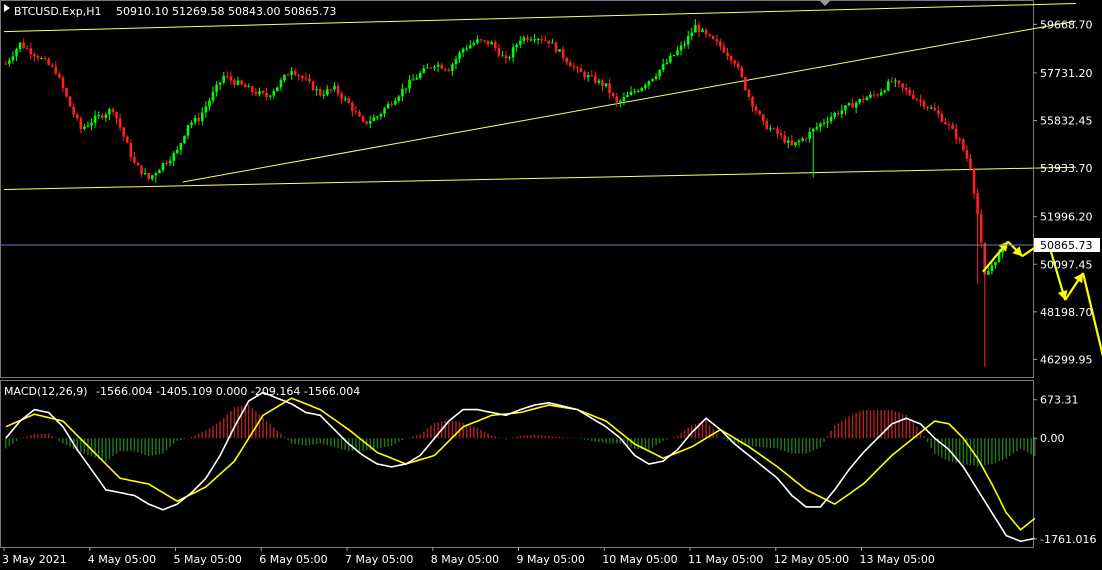  I want to click on time-axis-label: 3 May 2021, so click(34, 559).